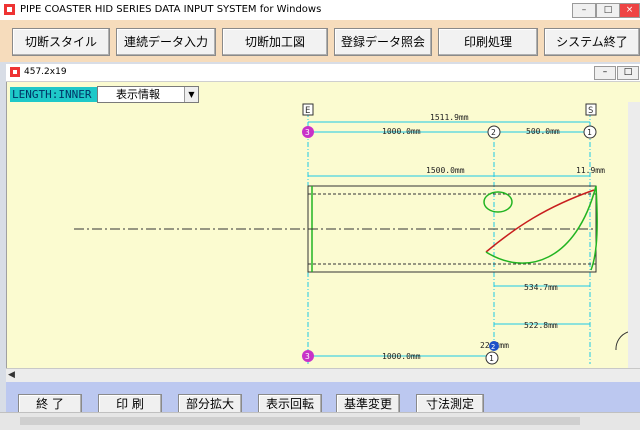 The width and height of the screenshot is (640, 430). Describe the element at coordinates (493, 132) in the screenshot. I see `marker-2-top-label: 2` at that location.